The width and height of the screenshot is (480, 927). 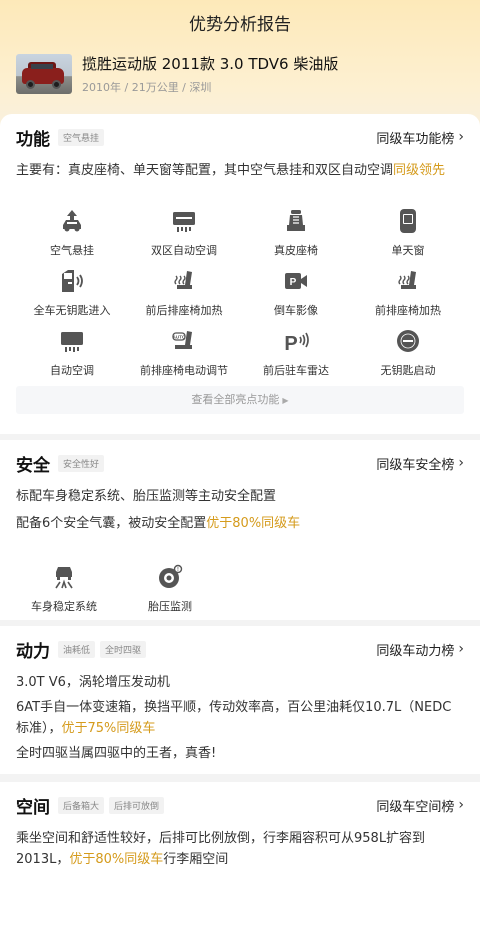 I want to click on feature-sunroof: 单天窗, so click(x=408, y=236).